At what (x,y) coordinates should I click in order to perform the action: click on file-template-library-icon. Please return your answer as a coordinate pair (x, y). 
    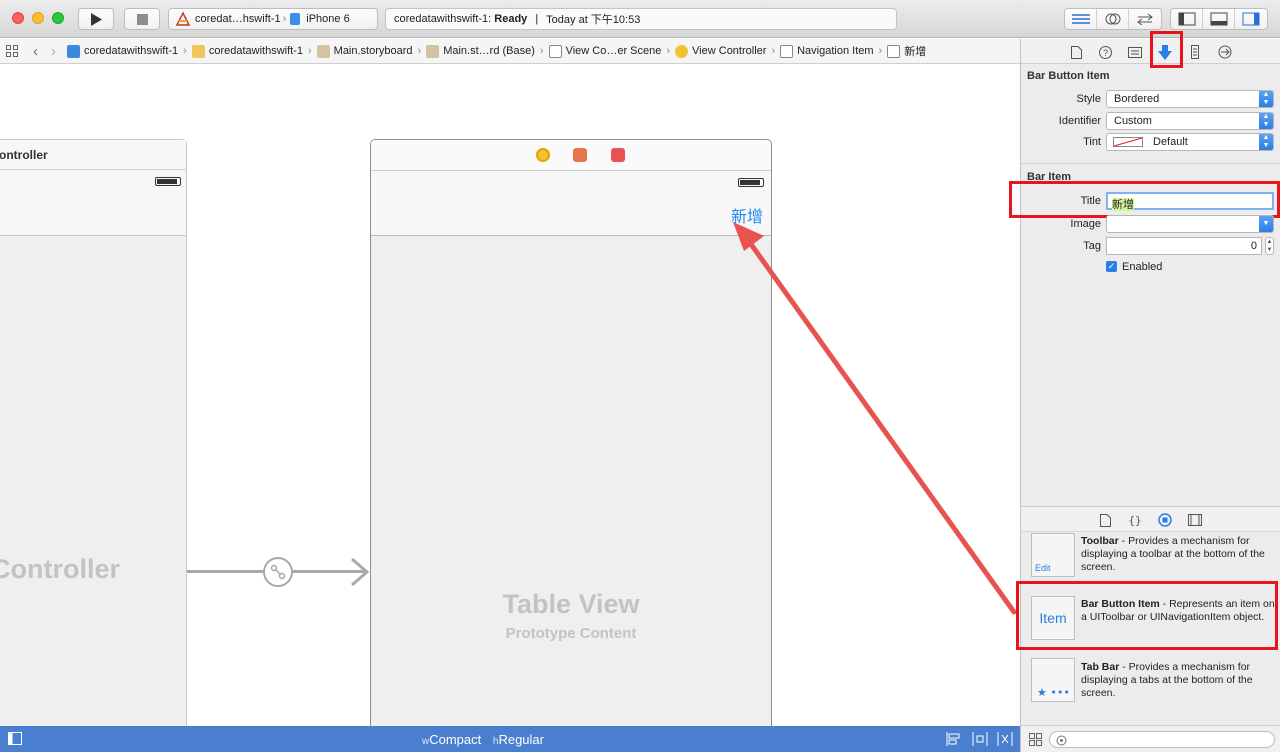
    Looking at the image, I should click on (1105, 520).